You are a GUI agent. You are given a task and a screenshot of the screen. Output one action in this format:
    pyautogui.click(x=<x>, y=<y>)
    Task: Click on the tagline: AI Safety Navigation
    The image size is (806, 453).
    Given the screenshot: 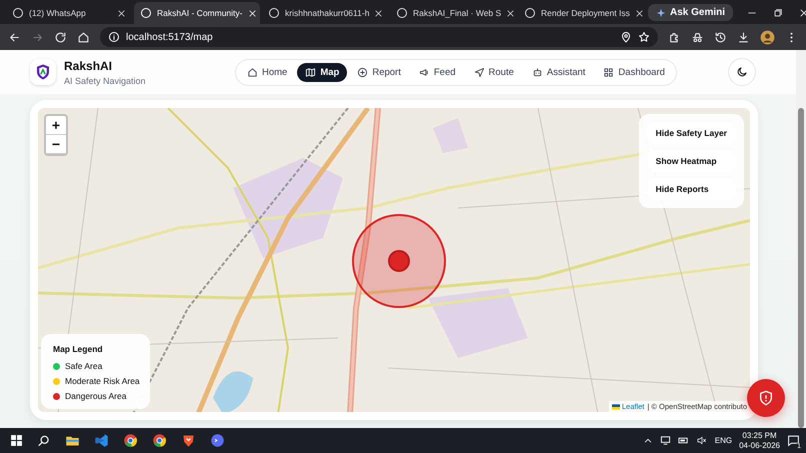 What is the action you would take?
    pyautogui.click(x=105, y=81)
    